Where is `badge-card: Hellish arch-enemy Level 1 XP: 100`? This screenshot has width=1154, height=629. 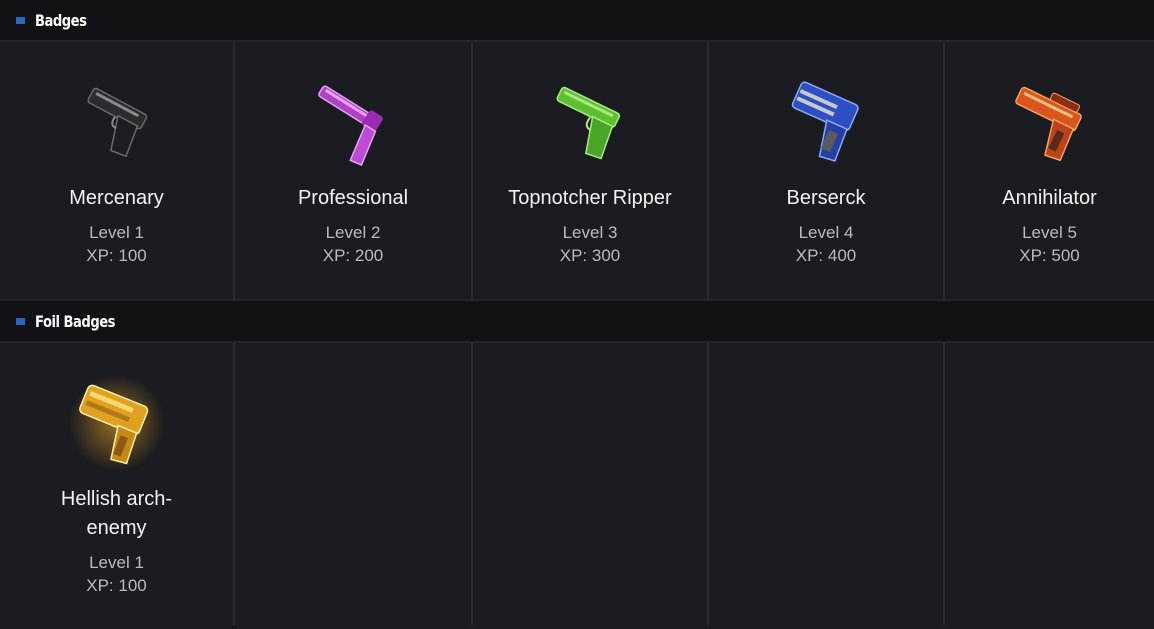 badge-card: Hellish arch-enemy Level 1 XP: 100 is located at coordinates (117, 484).